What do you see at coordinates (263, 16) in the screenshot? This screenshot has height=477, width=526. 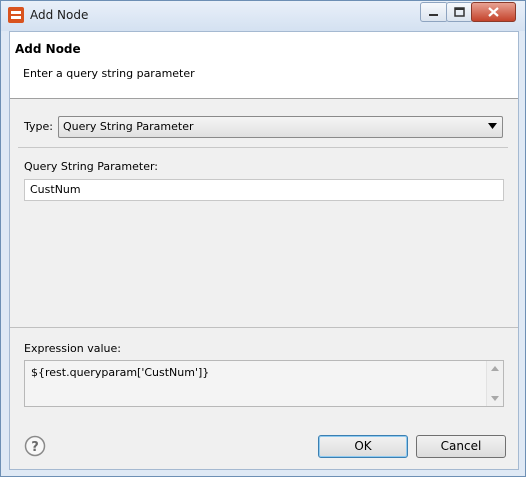 I see `title-bar: Add Node` at bounding box center [263, 16].